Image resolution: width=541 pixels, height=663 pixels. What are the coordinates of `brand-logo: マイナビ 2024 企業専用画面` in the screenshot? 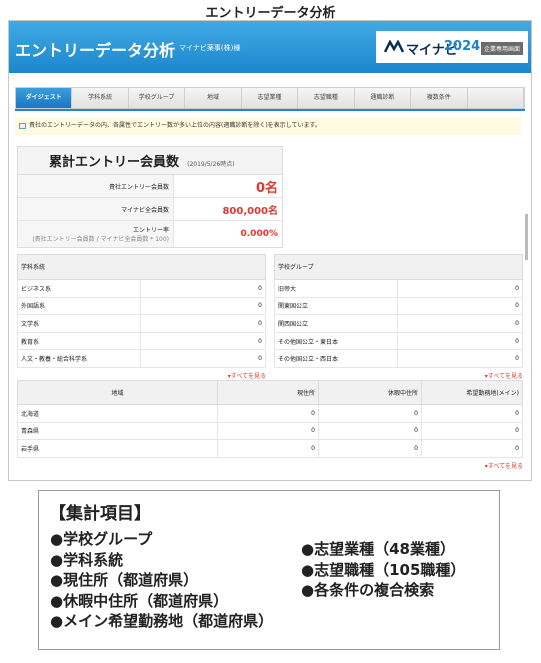 It's located at (452, 47).